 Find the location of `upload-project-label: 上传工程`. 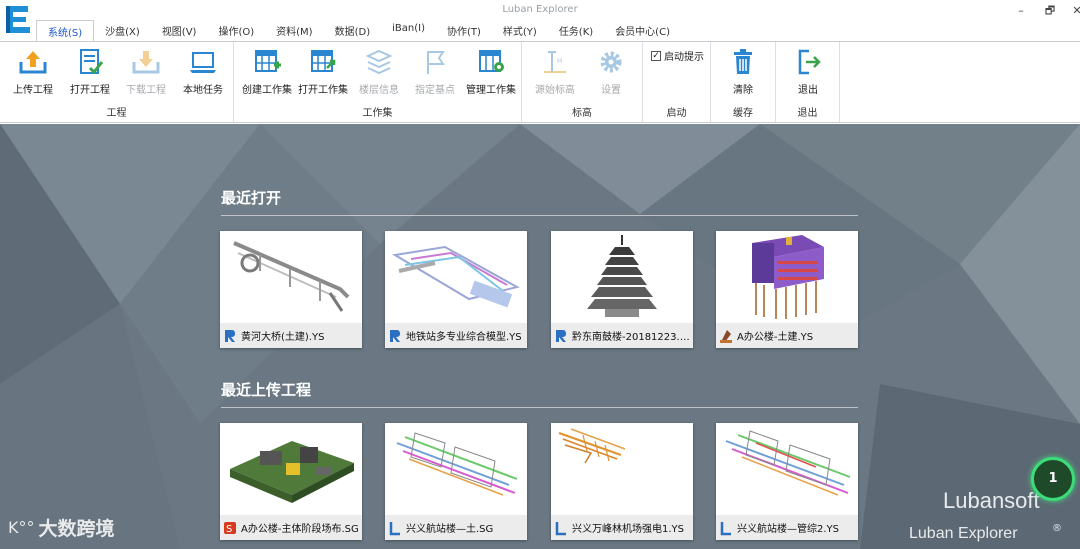

upload-project-label: 上传工程 is located at coordinates (33, 90).